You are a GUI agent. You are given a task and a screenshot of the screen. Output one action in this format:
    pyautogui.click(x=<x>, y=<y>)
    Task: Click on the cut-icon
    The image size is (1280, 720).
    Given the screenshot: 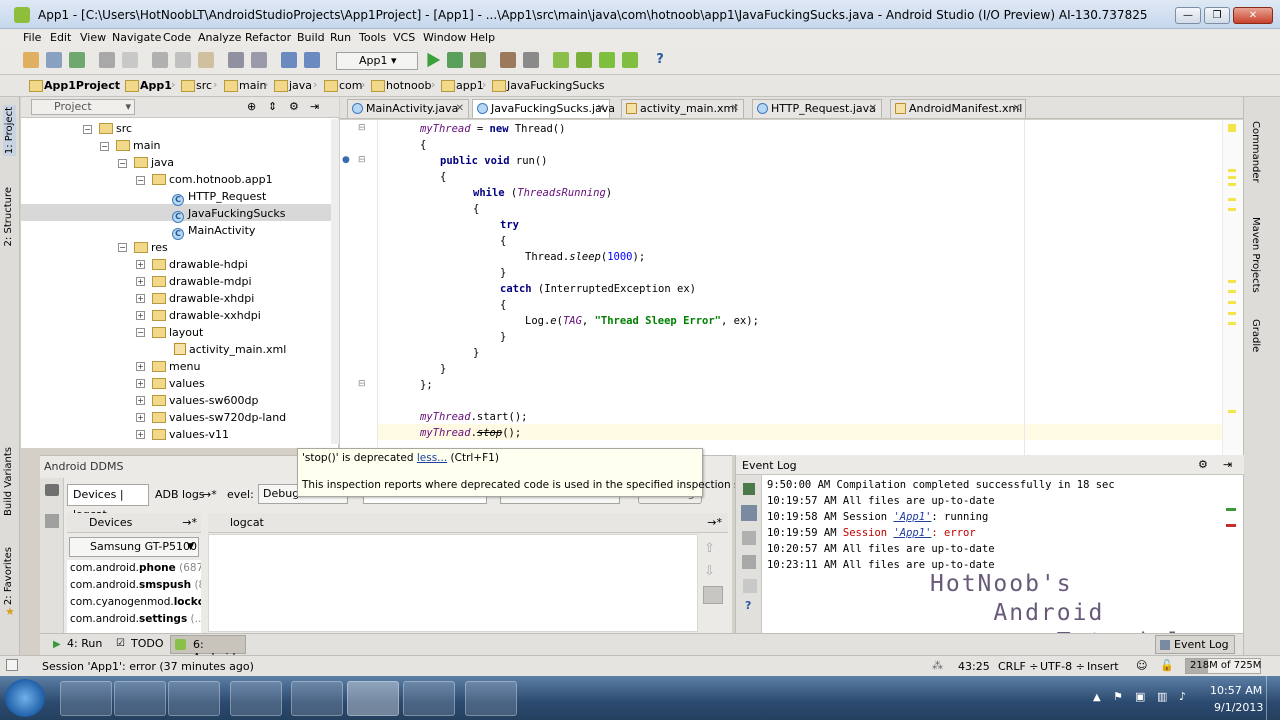 What is the action you would take?
    pyautogui.click(x=160, y=60)
    